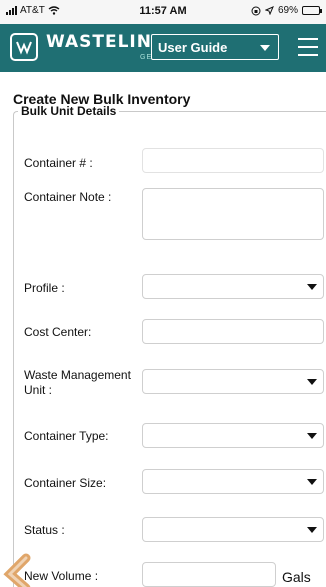 Image resolution: width=326 pixels, height=587 pixels. What do you see at coordinates (65, 483) in the screenshot?
I see `container-size-label: Container Size:` at bounding box center [65, 483].